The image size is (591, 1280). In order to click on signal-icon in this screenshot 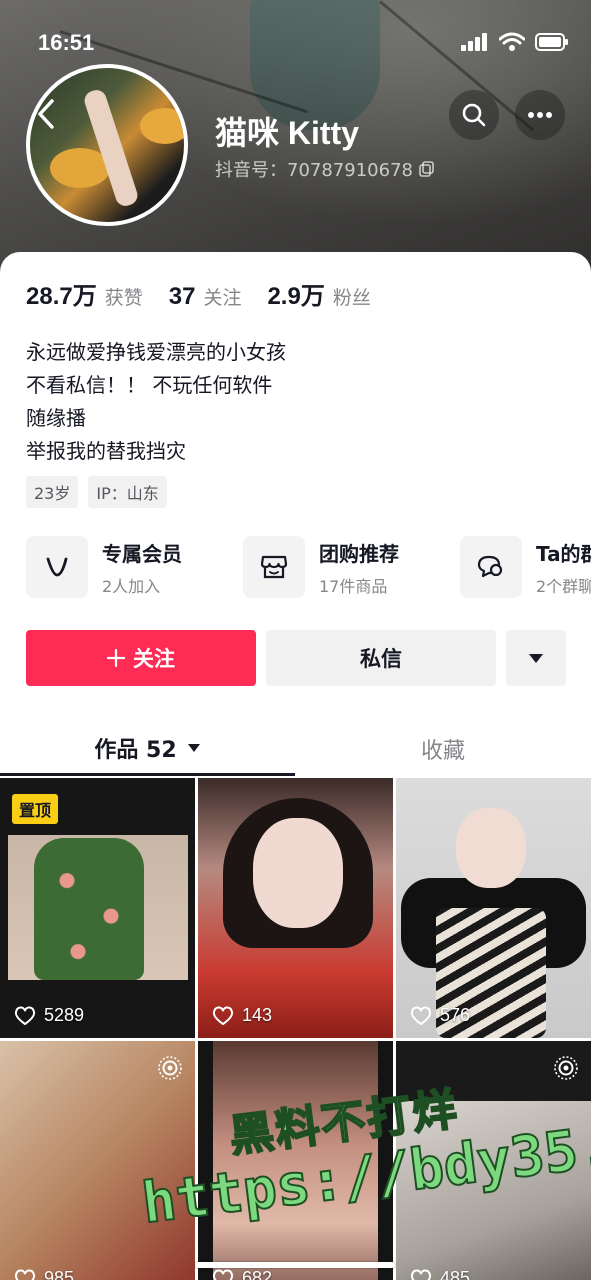, I will do `click(474, 42)`.